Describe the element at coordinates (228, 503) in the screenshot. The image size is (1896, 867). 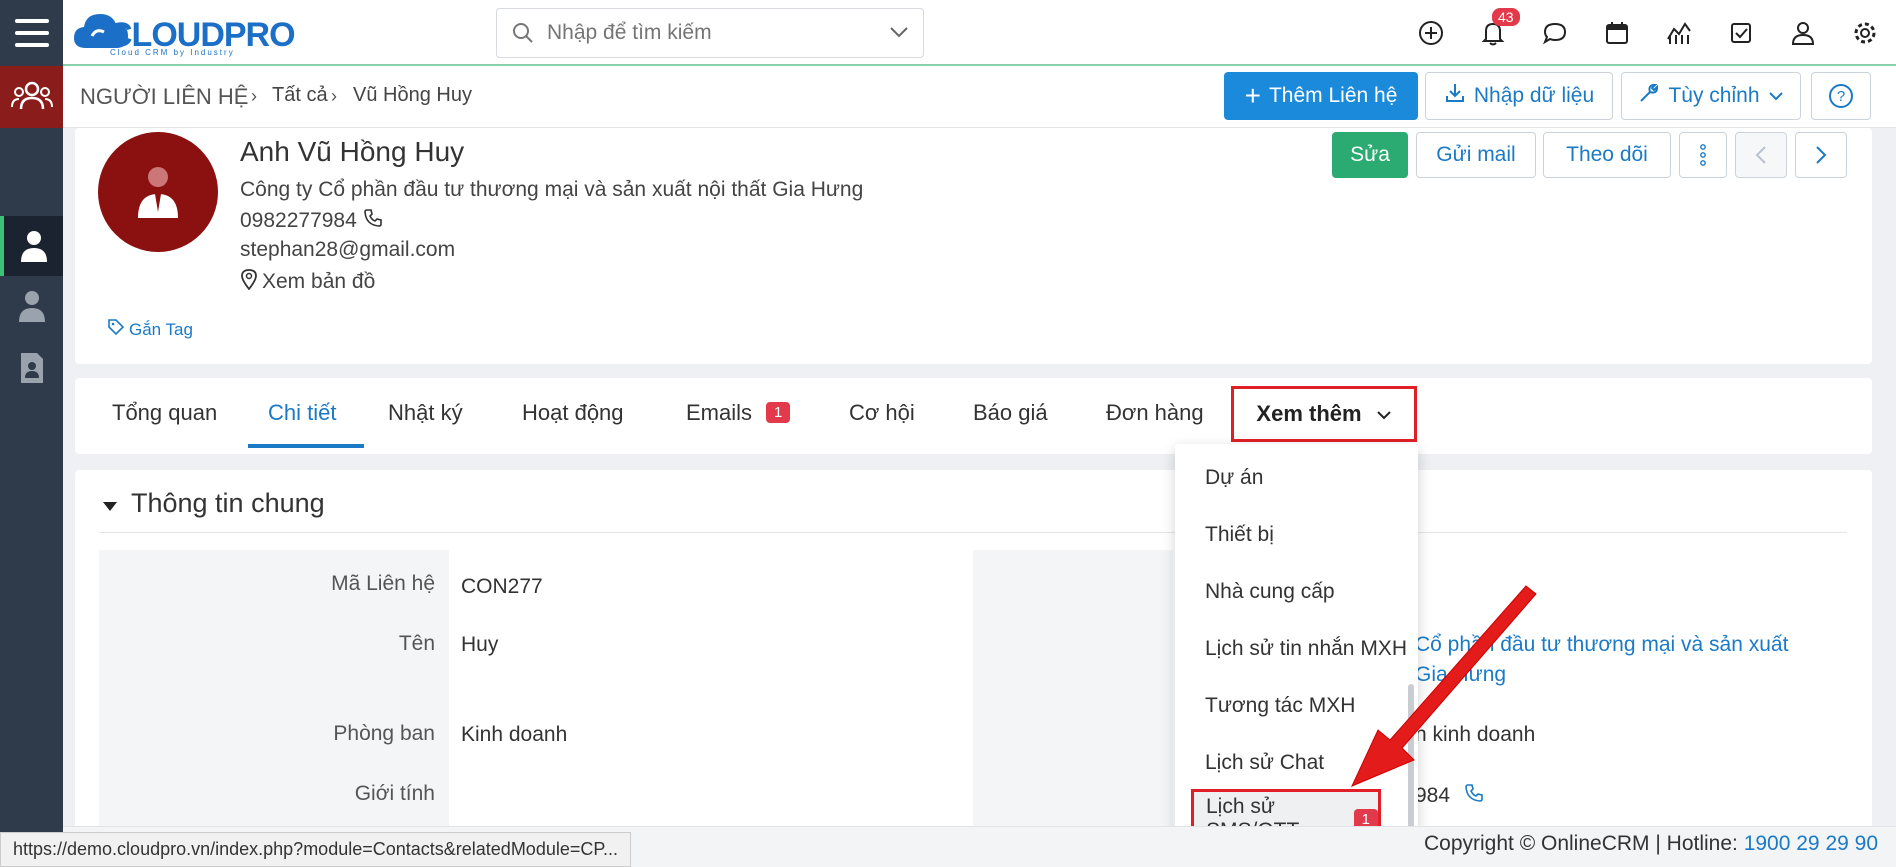
I see `section-title: Thông tin chung` at that location.